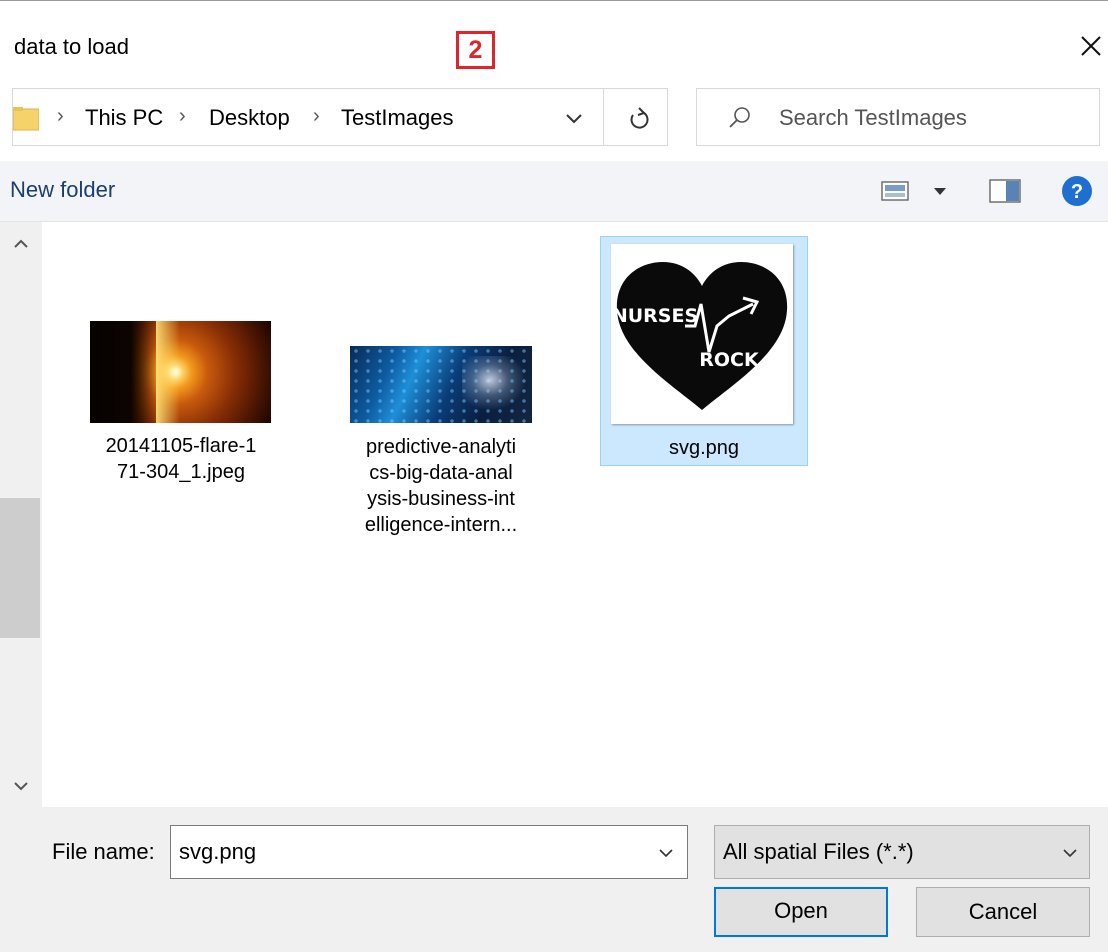 This screenshot has width=1108, height=952. I want to click on caret-down-icon, so click(940, 191).